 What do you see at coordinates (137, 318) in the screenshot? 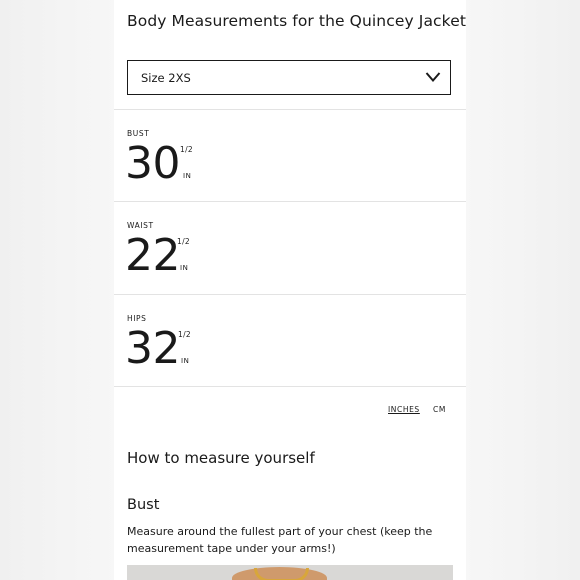
I see `measurement-label: HIPS` at bounding box center [137, 318].